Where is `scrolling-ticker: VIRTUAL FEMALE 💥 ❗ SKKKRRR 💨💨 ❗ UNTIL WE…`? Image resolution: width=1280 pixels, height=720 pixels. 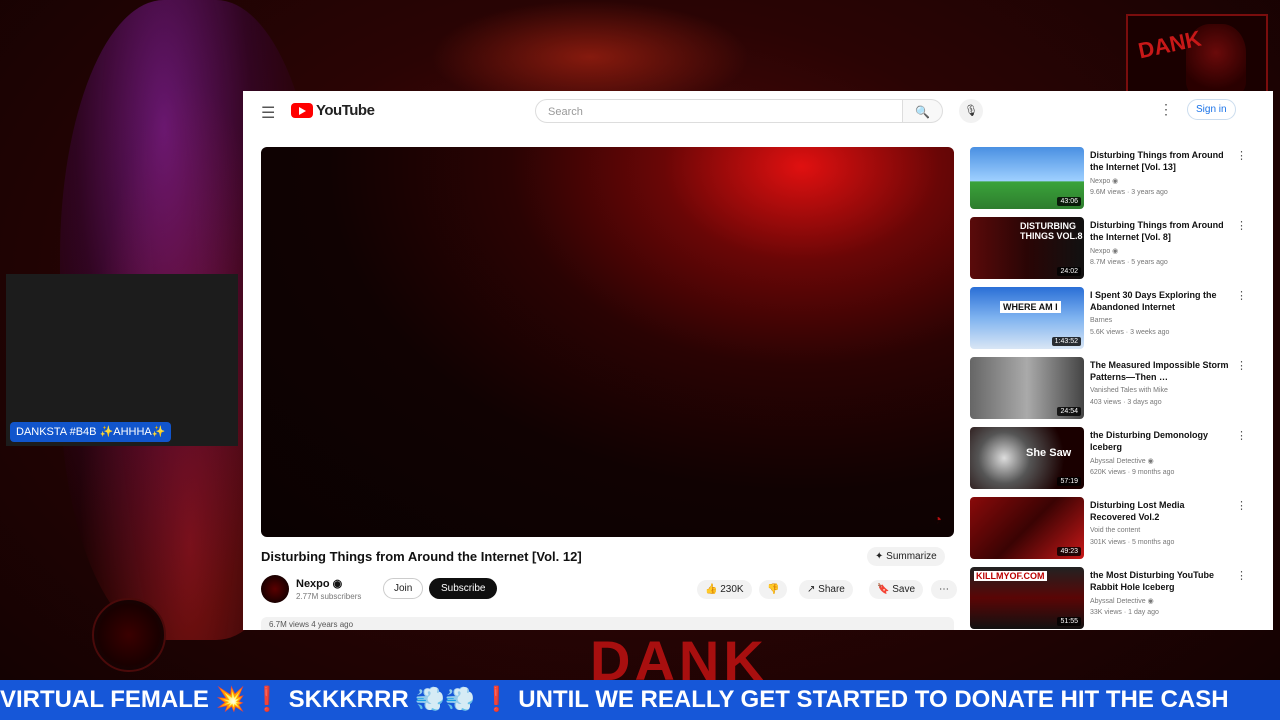
scrolling-ticker: VIRTUAL FEMALE 💥 ❗ SKKKRRR 💨💨 ❗ UNTIL WE… is located at coordinates (640, 700).